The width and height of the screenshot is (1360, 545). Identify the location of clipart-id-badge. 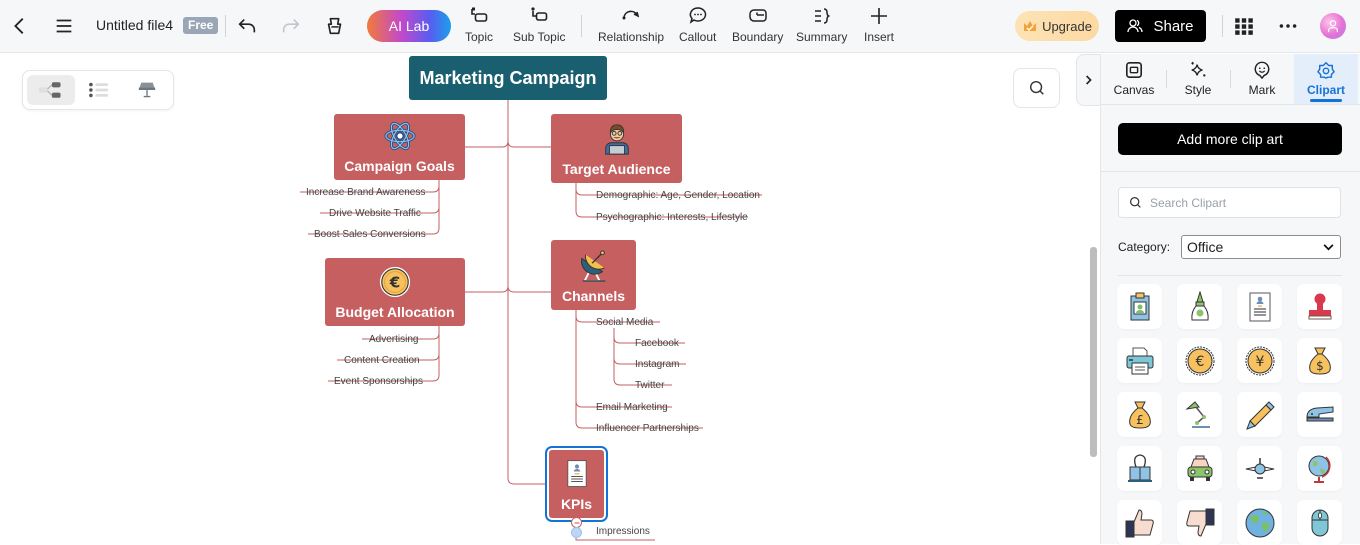
(1139, 306).